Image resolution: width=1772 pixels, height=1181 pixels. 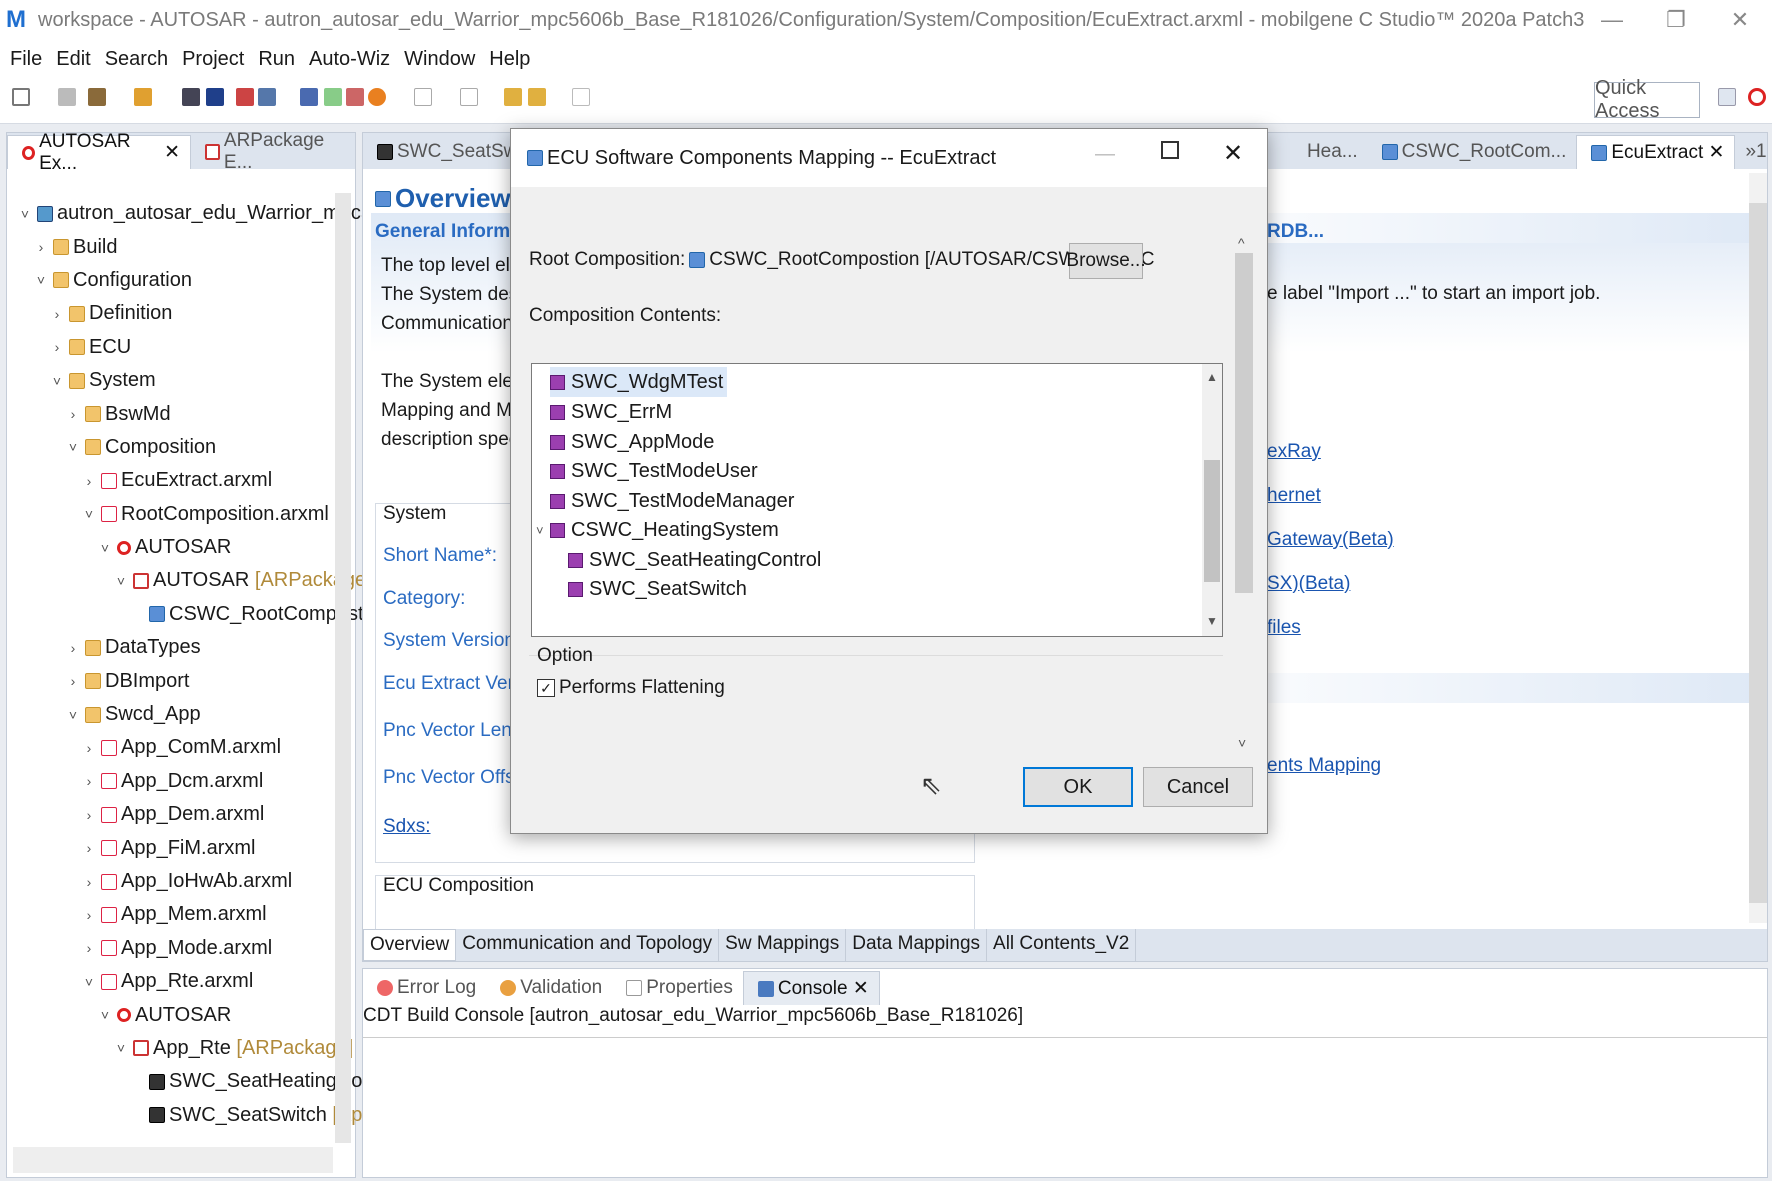 I want to click on cut-icon, so click(x=355, y=97).